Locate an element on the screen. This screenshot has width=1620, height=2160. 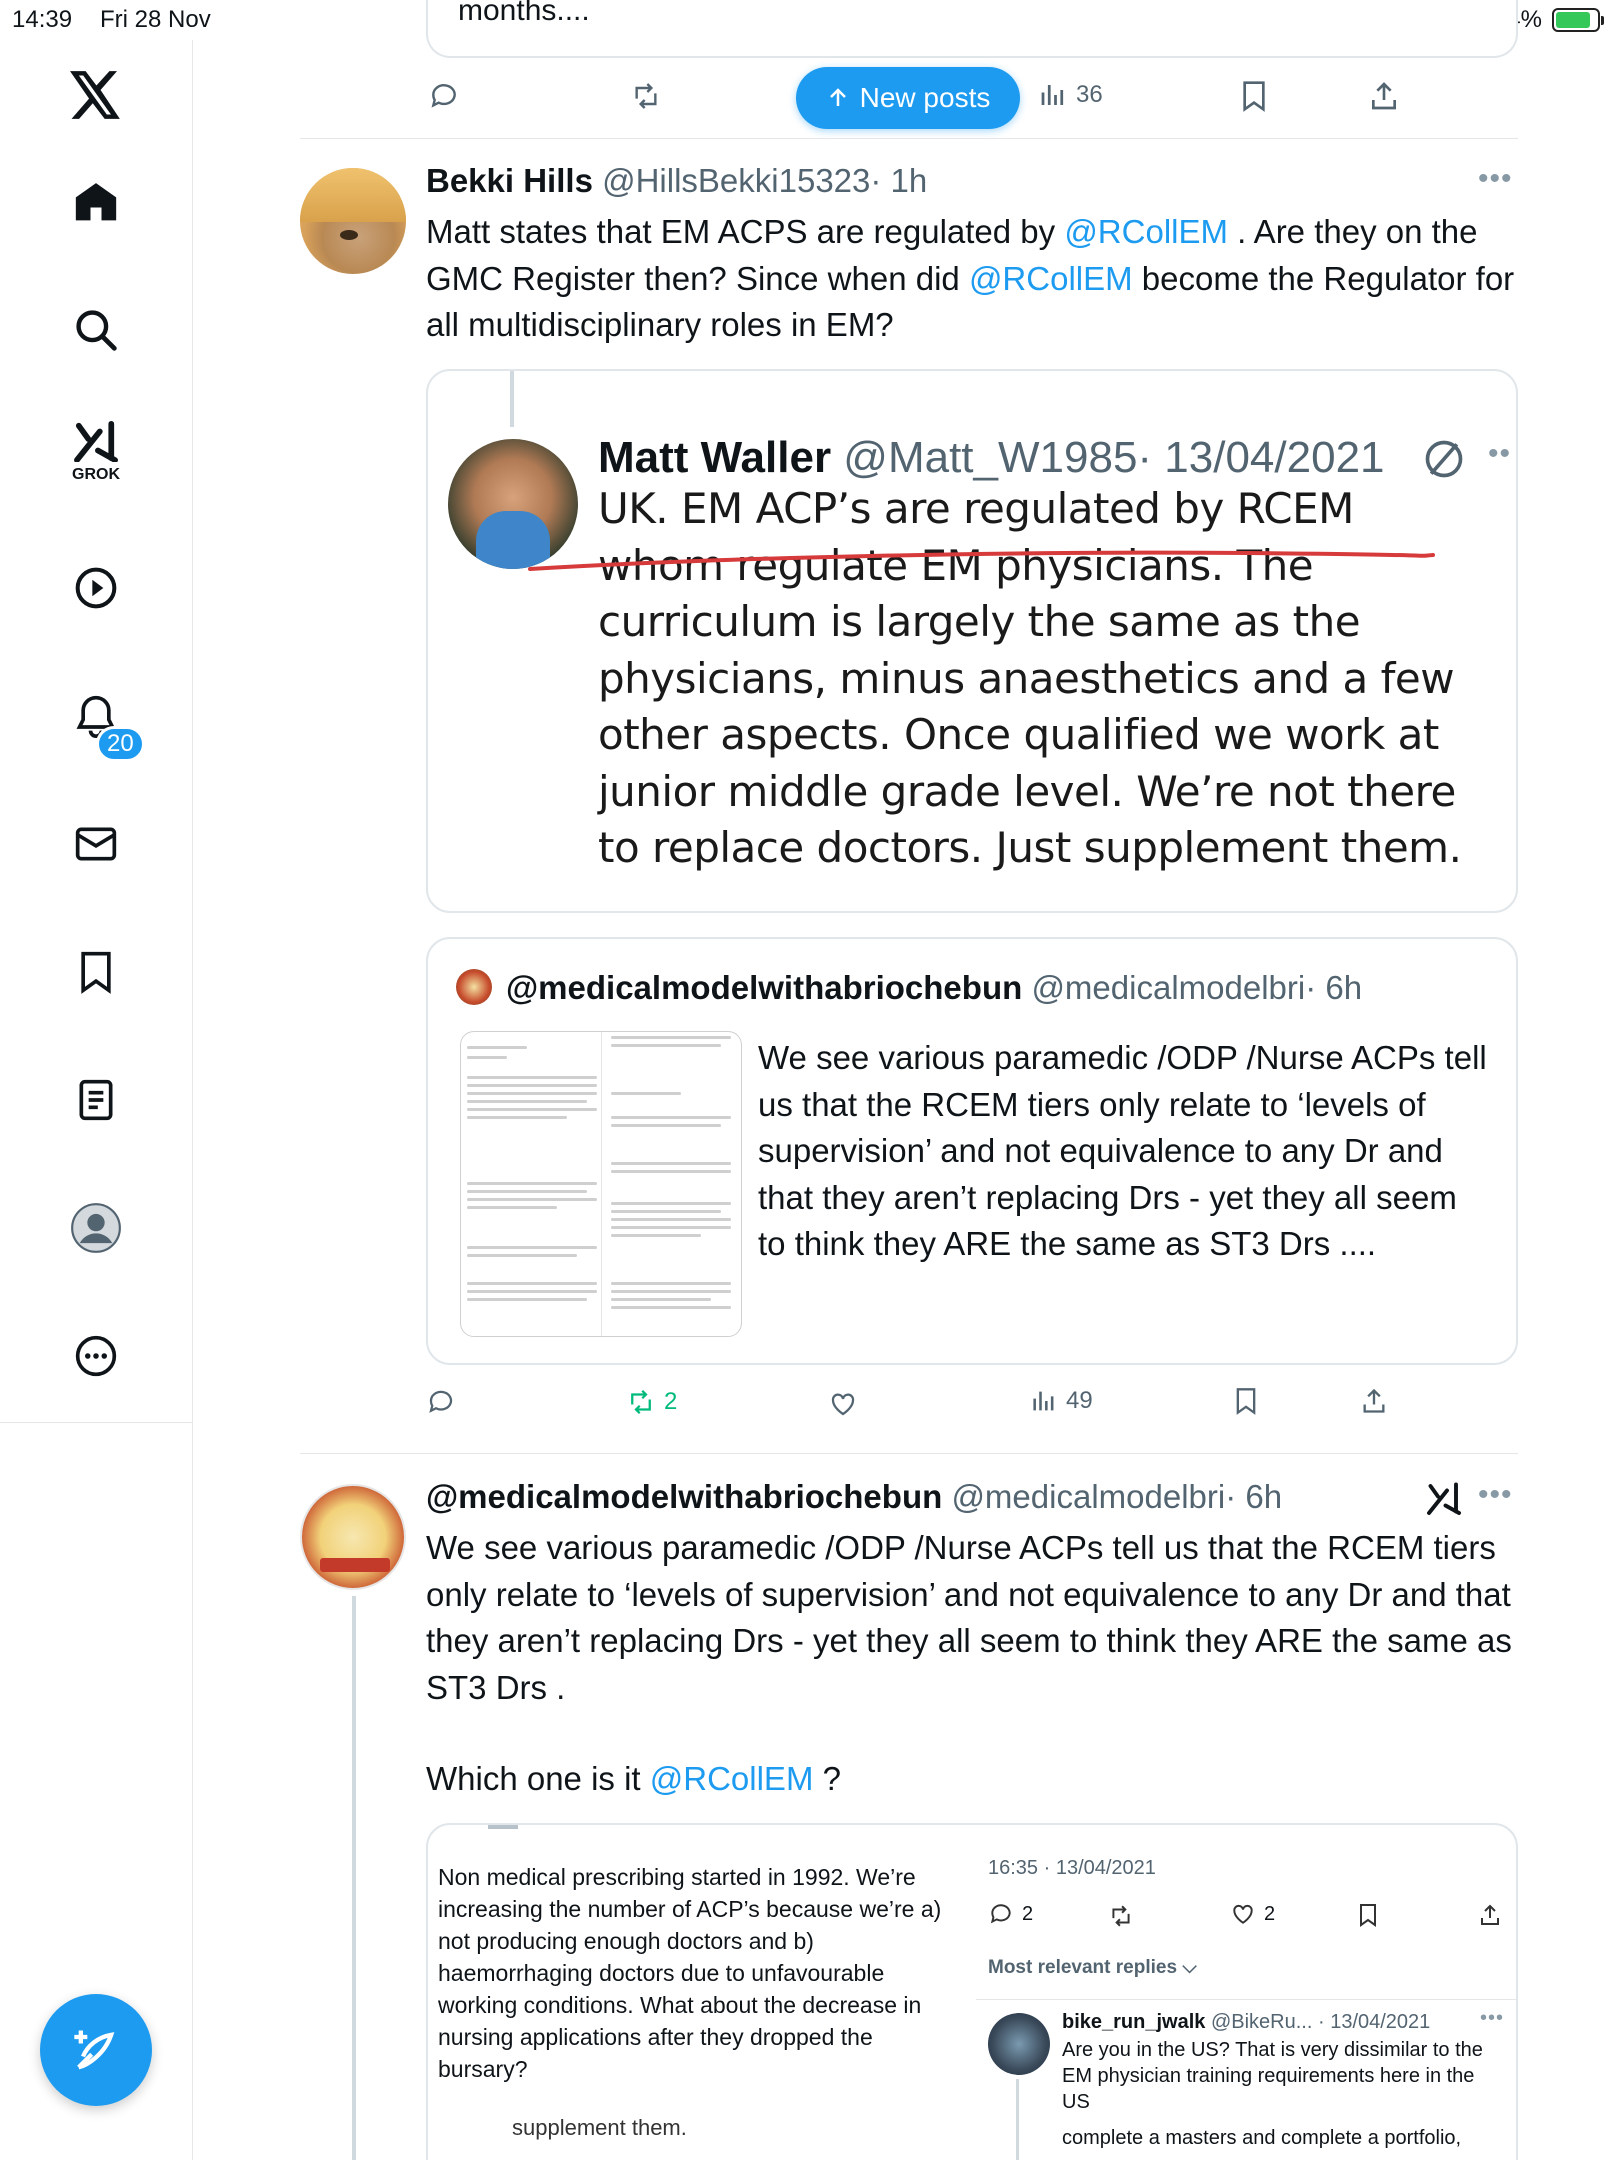
embedded-reply-date: · 13/04/2021 is located at coordinates (1374, 2022).